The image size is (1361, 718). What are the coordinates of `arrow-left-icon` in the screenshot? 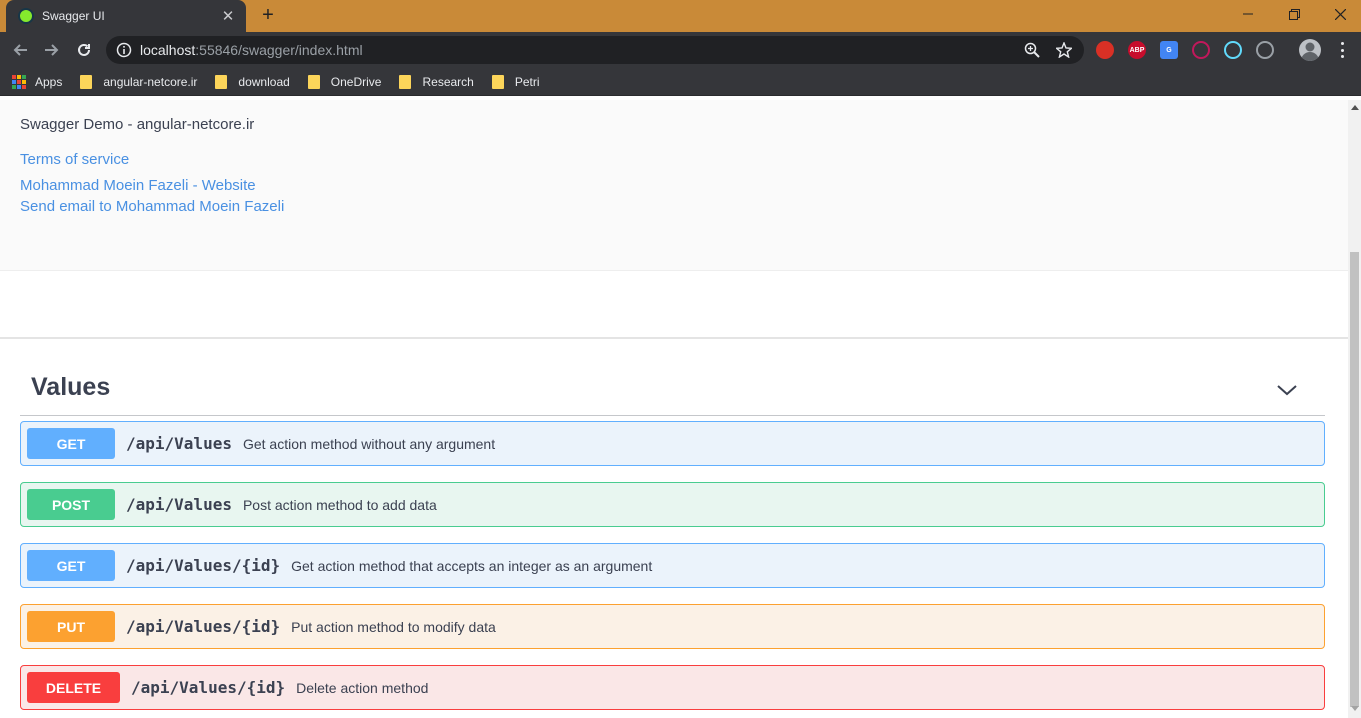 It's located at (20, 50).